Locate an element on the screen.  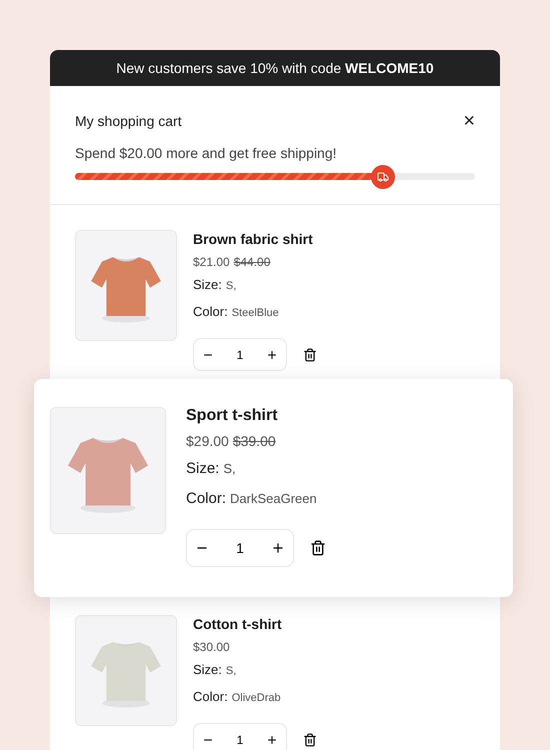
promo-text: New customers save 10% with code WELCOME10 is located at coordinates (275, 68).